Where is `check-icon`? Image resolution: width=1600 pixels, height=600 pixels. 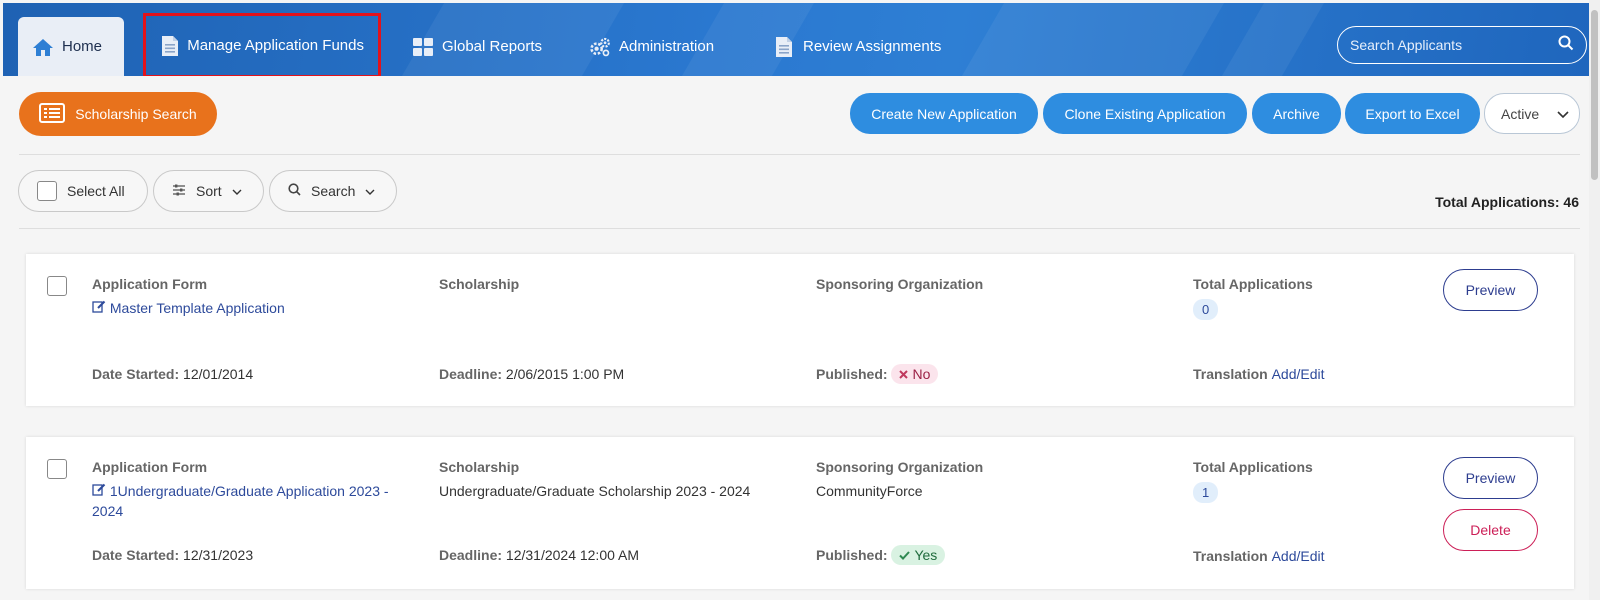 check-icon is located at coordinates (905, 555).